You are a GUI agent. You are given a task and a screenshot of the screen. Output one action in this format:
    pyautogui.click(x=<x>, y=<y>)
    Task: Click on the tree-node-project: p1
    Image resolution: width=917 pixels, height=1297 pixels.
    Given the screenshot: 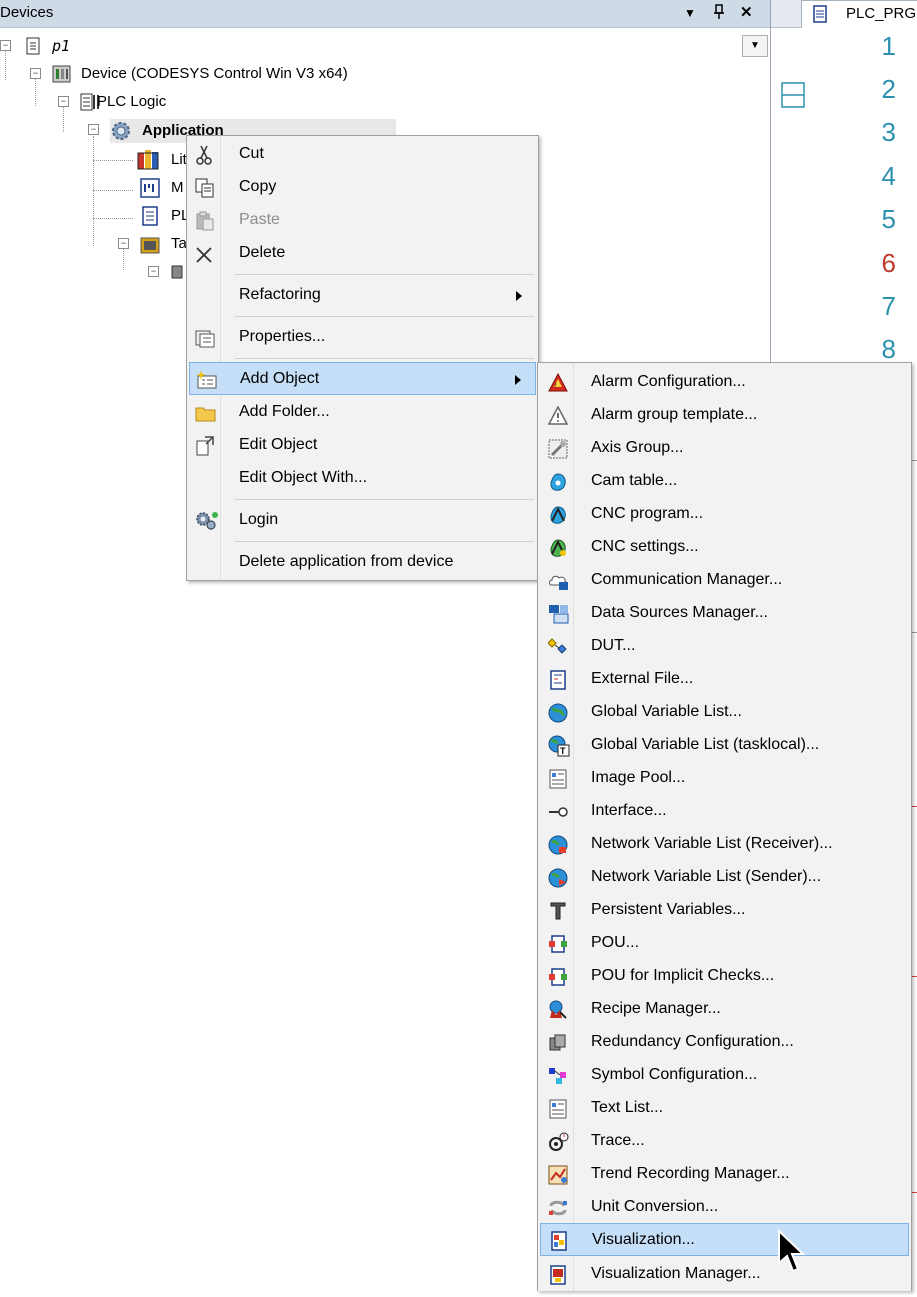 What is the action you would take?
    pyautogui.click(x=61, y=46)
    